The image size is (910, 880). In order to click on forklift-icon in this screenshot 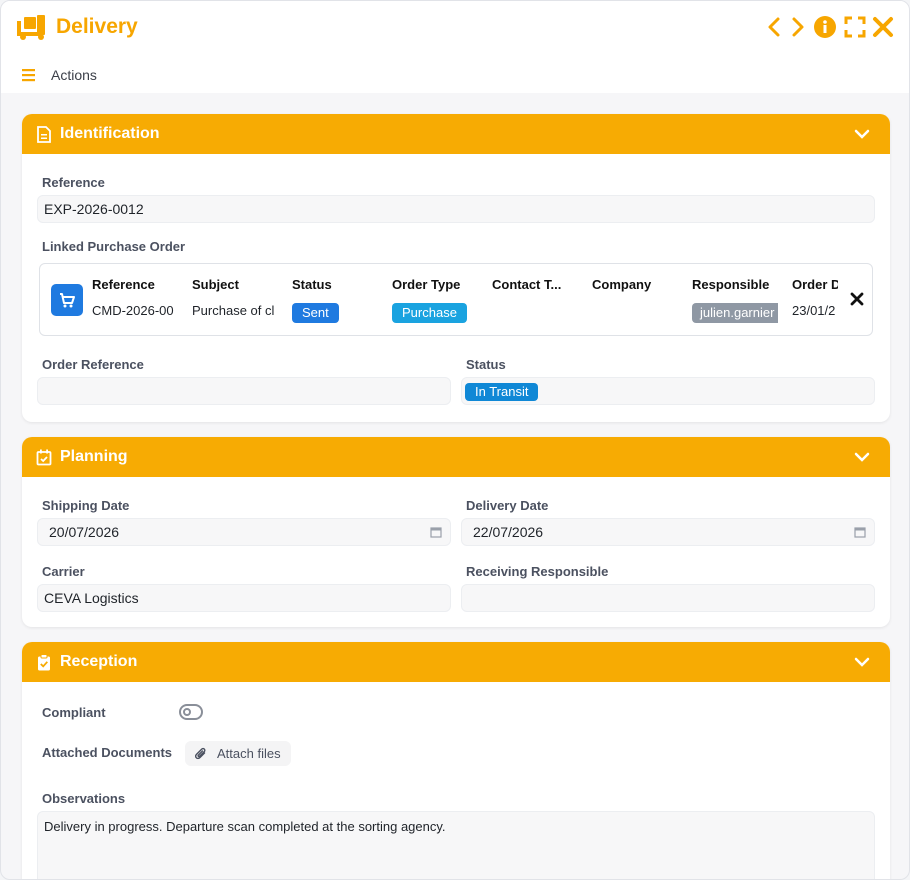, I will do `click(31, 27)`.